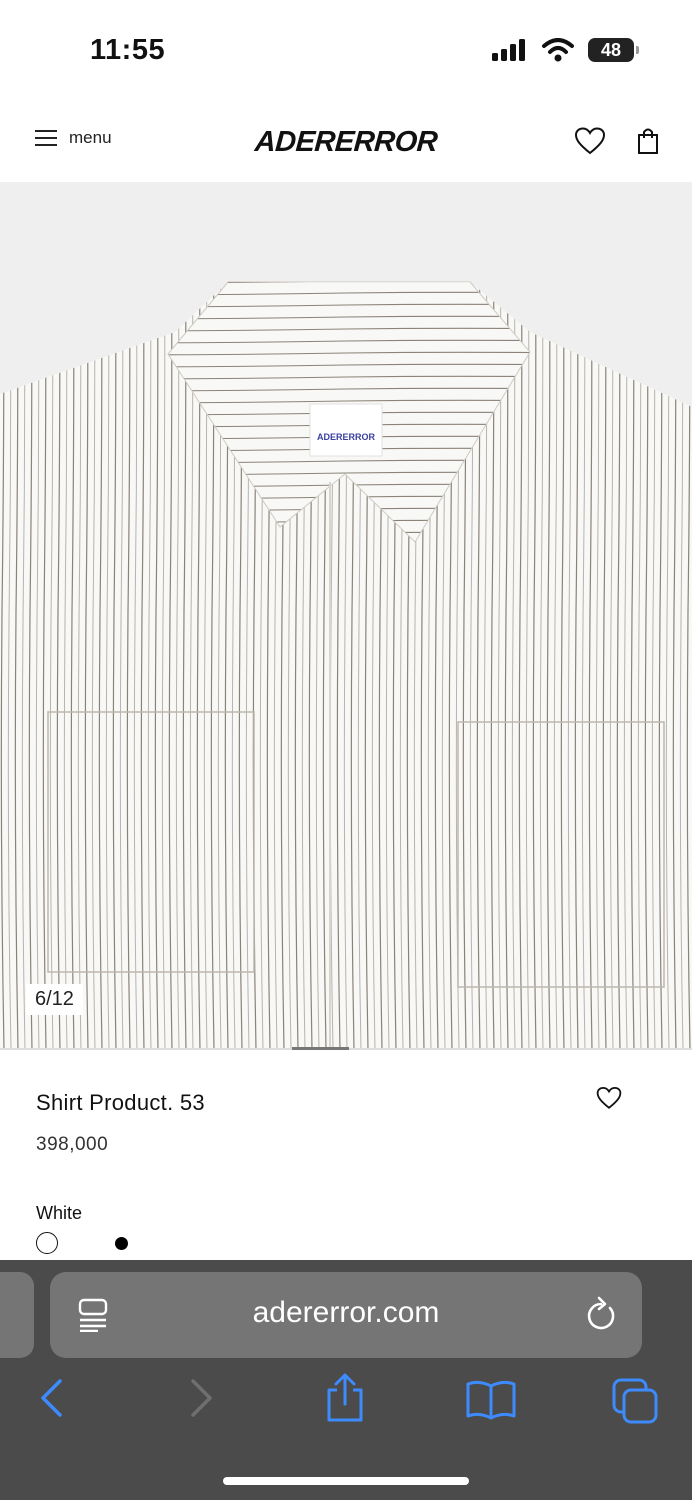  What do you see at coordinates (54, 999) in the screenshot?
I see `image-counter: 6/12` at bounding box center [54, 999].